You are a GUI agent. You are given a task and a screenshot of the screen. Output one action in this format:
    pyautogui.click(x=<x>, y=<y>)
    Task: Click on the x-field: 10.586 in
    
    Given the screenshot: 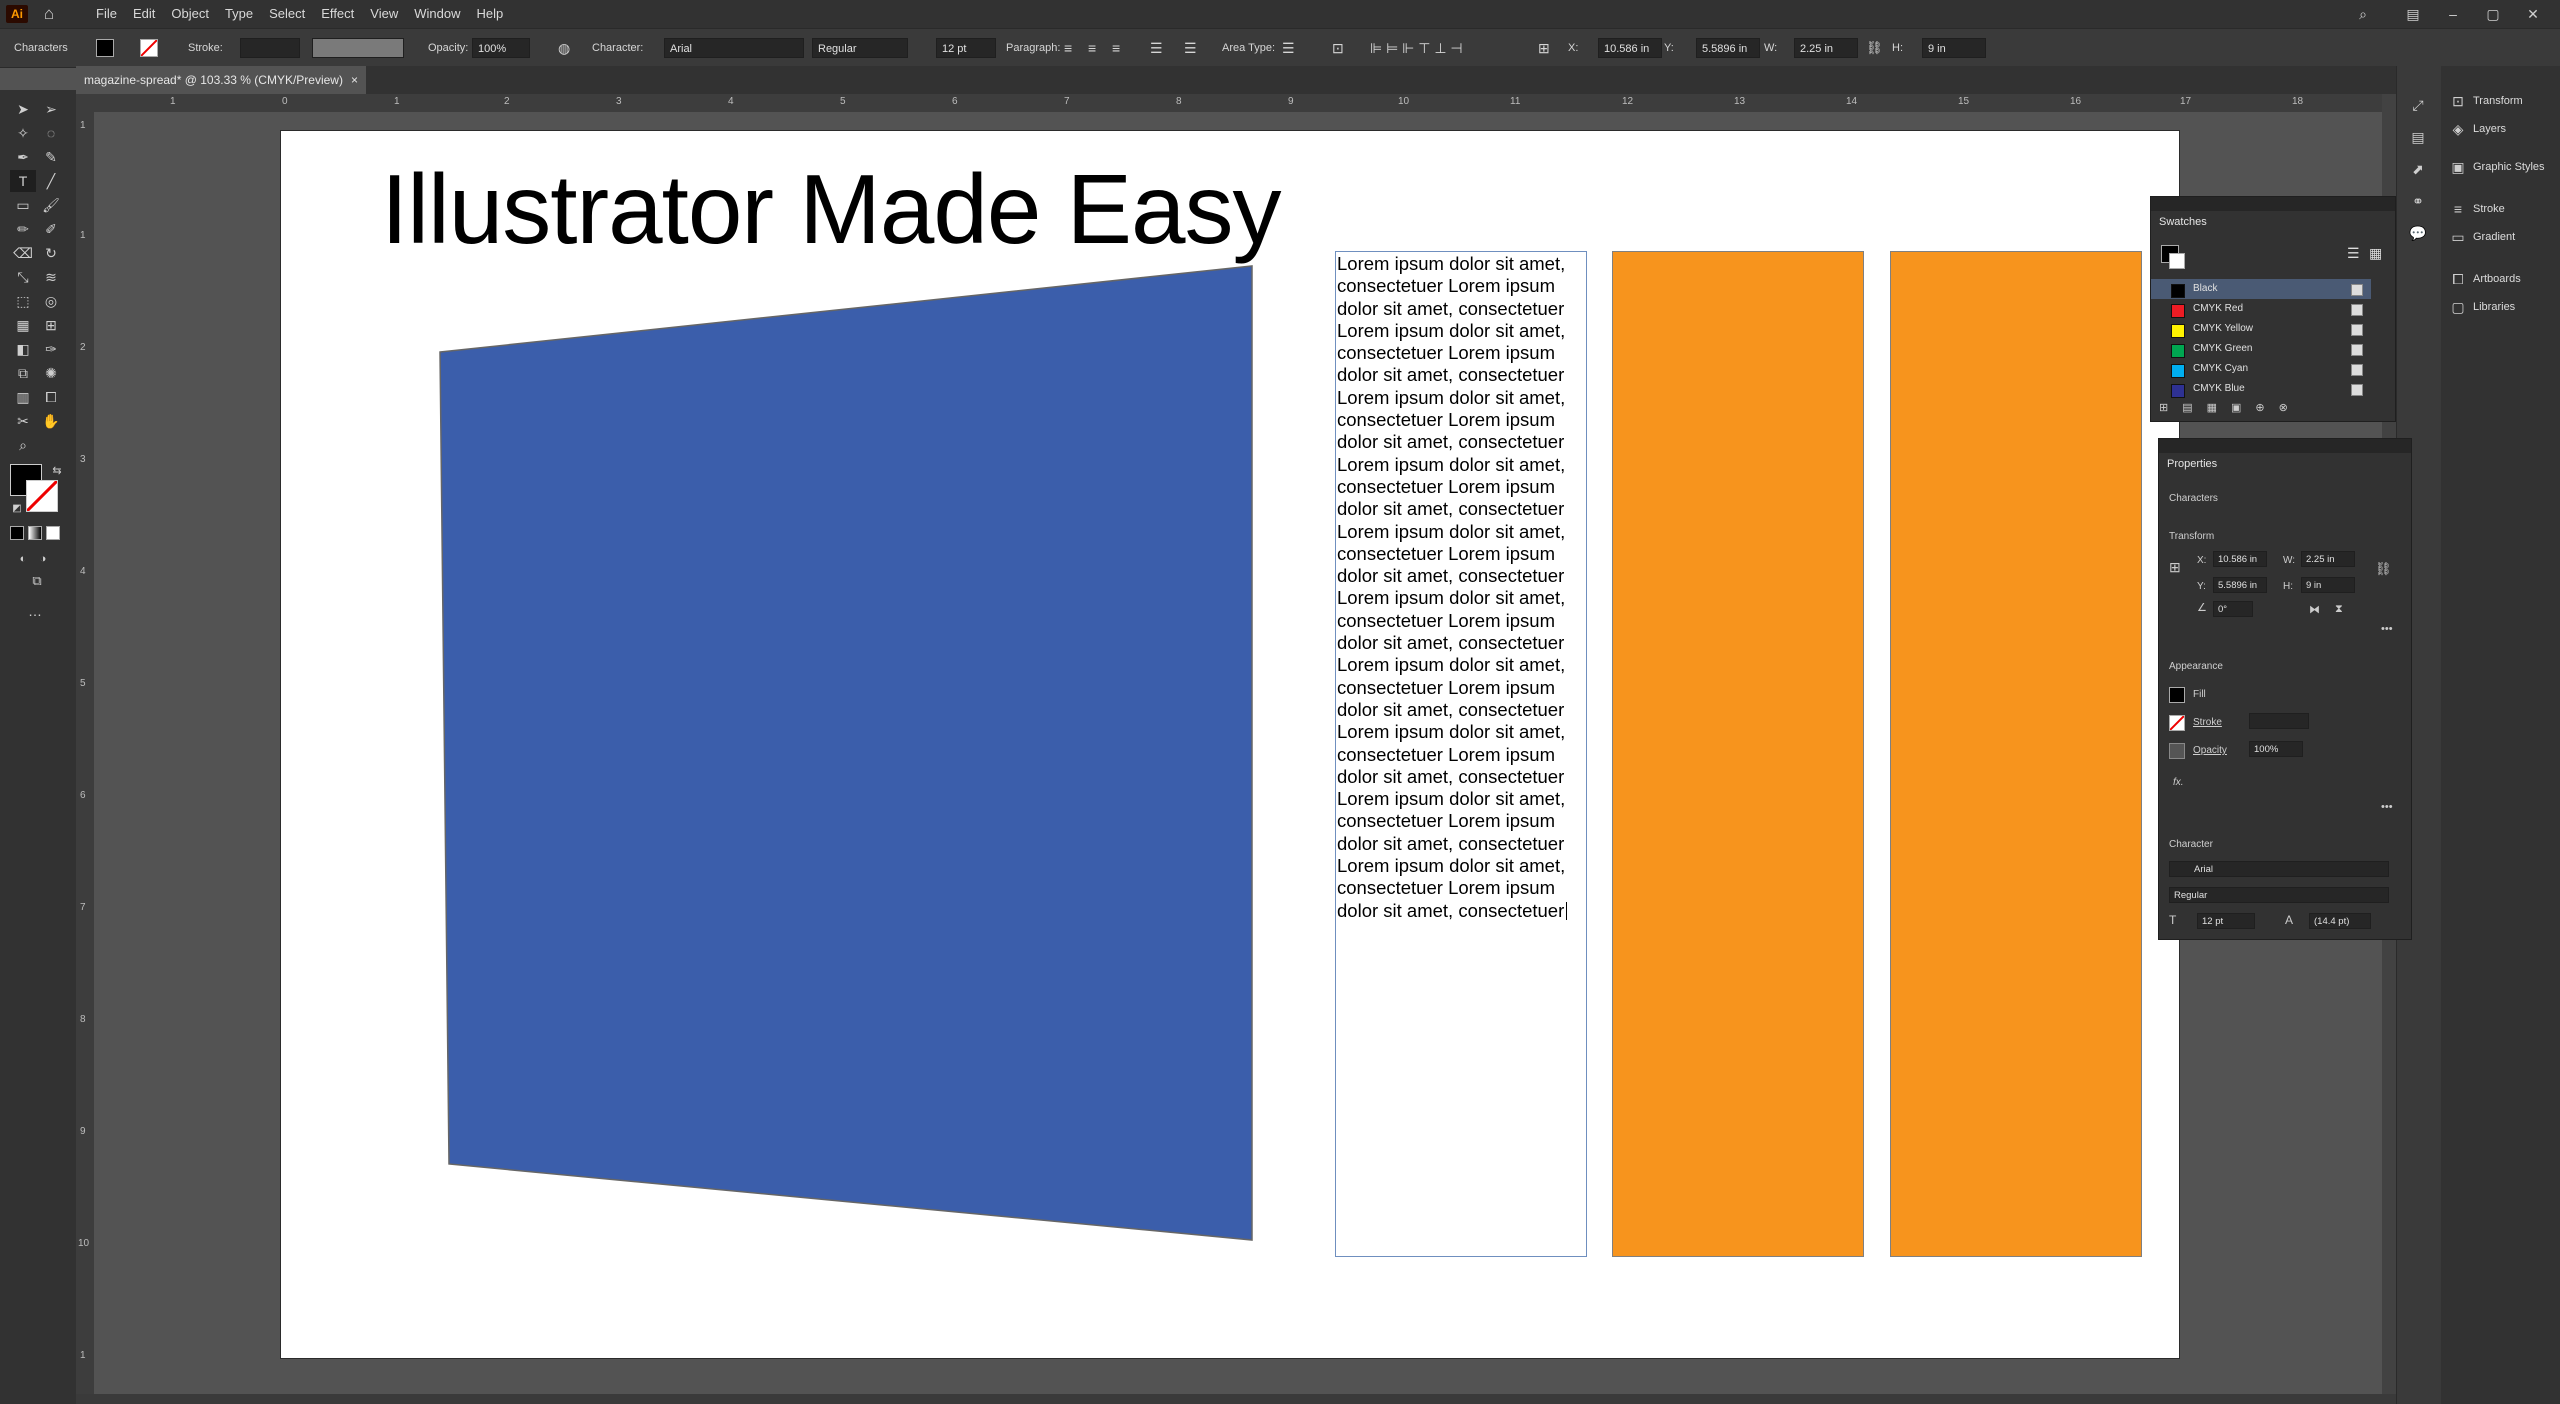 What is the action you would take?
    pyautogui.click(x=1630, y=48)
    